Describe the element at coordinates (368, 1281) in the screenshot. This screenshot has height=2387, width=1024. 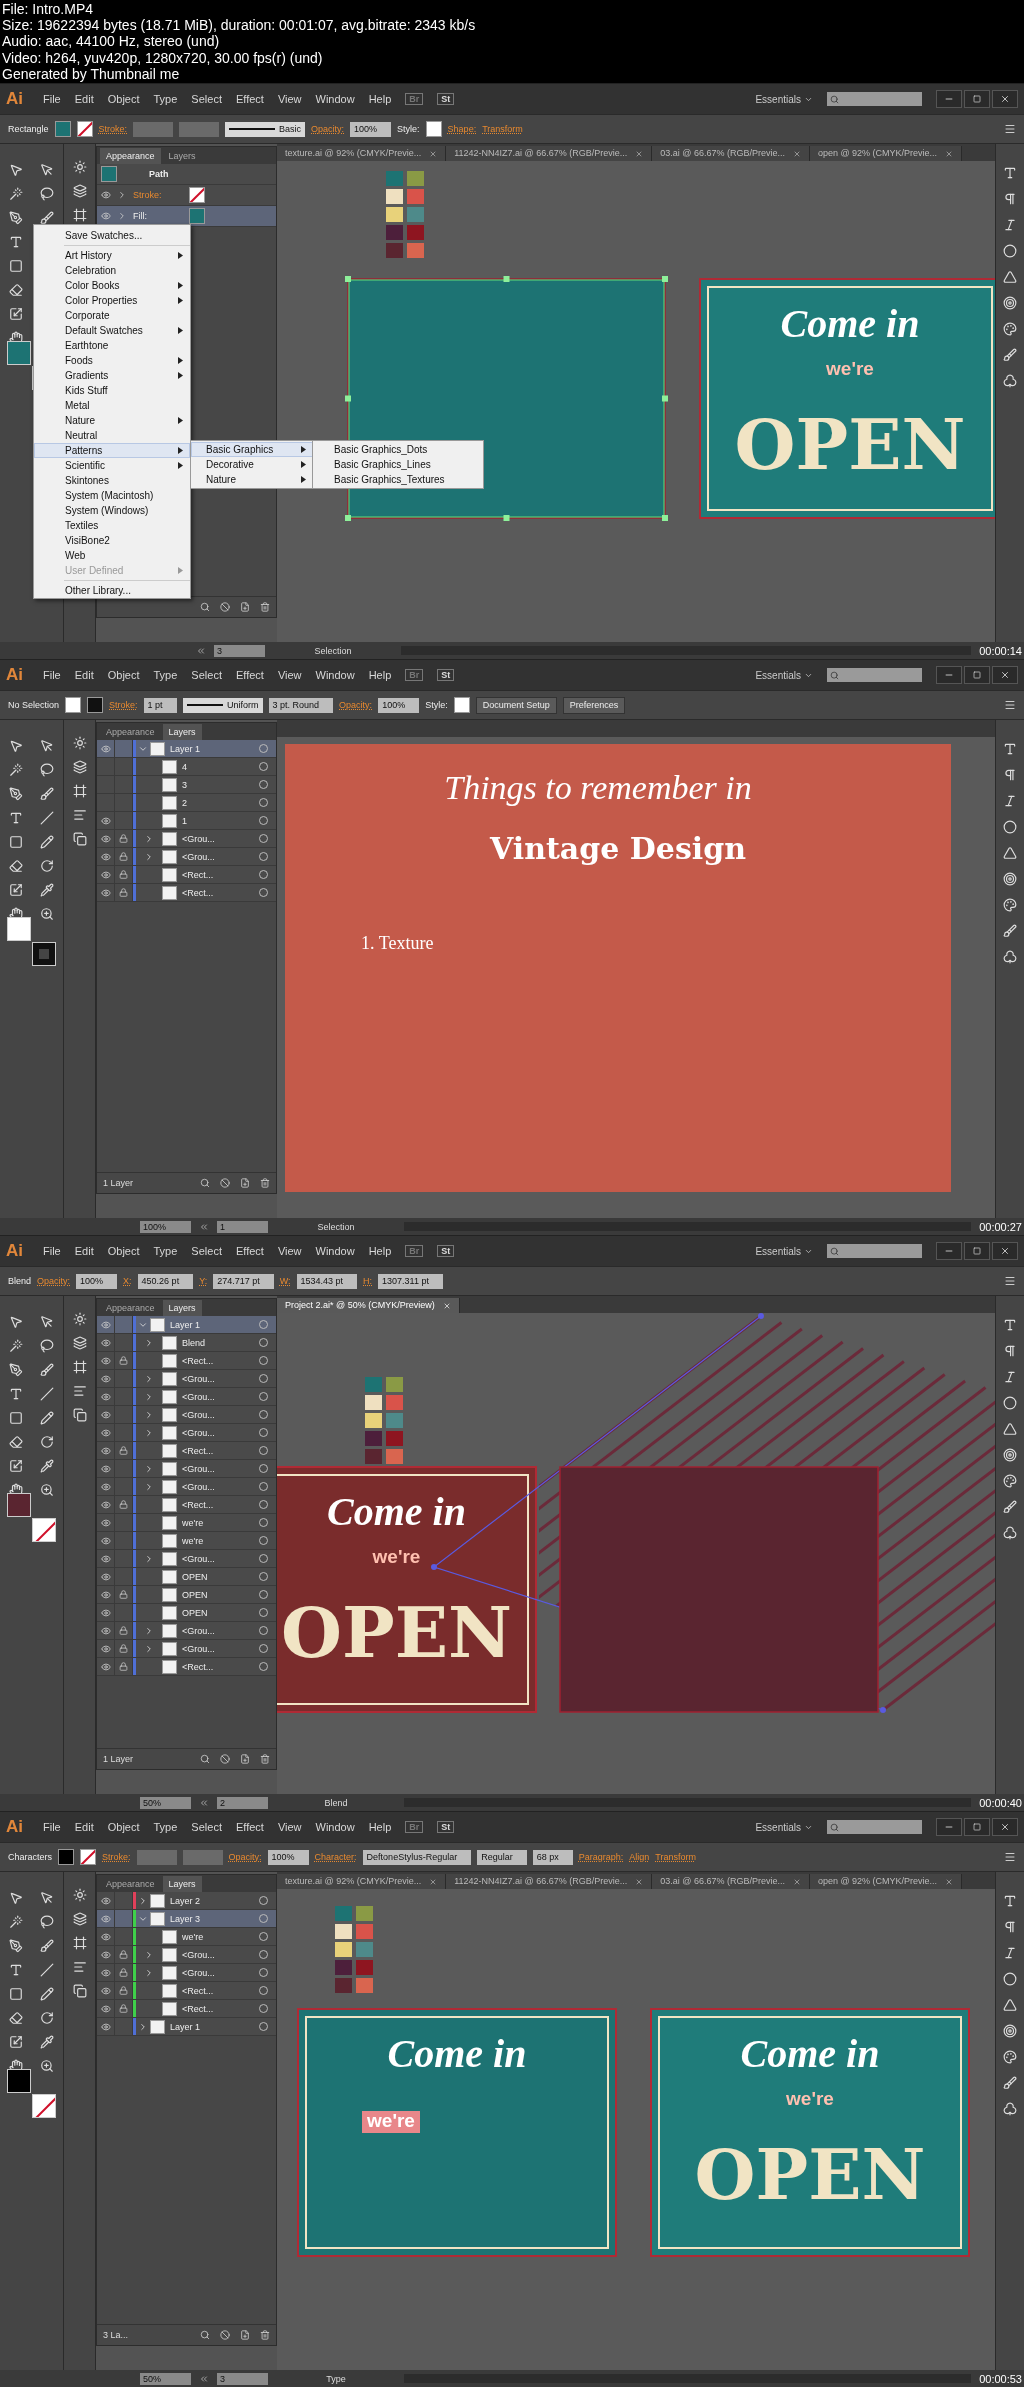
I see `panel-link: H:` at that location.